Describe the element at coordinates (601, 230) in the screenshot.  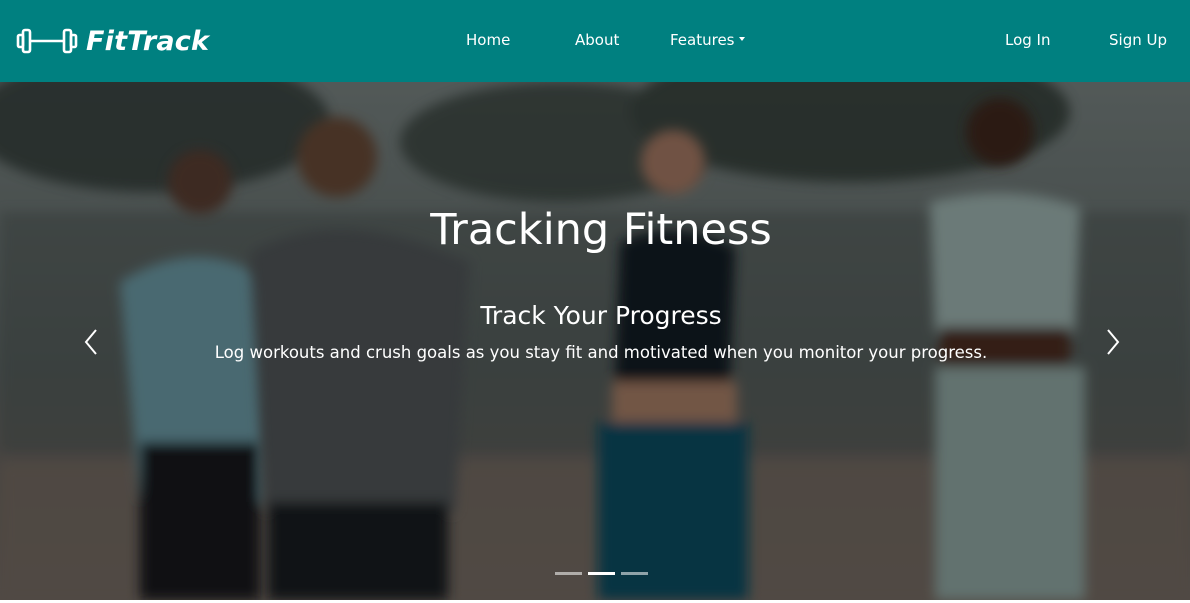
I see `hero-title: Tracking Fitness` at that location.